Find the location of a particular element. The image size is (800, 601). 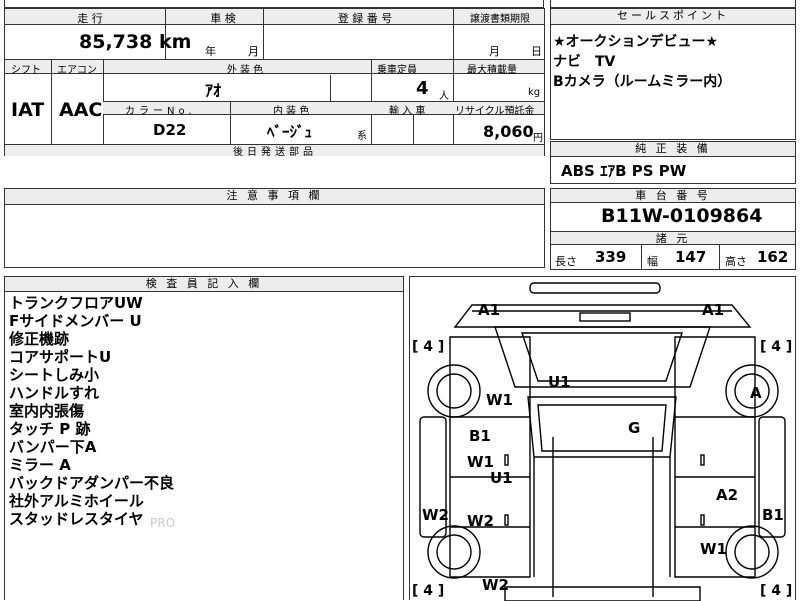

transfer-day-unit: 日 is located at coordinates (536, 51).